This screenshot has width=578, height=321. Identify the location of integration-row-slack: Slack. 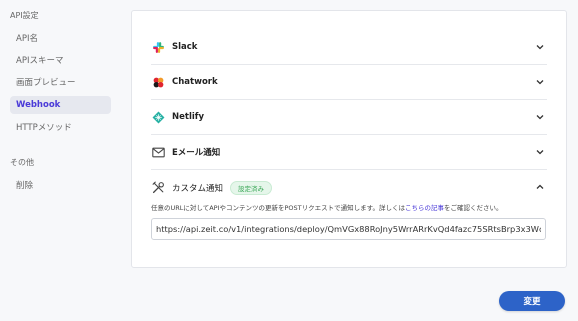
(349, 47).